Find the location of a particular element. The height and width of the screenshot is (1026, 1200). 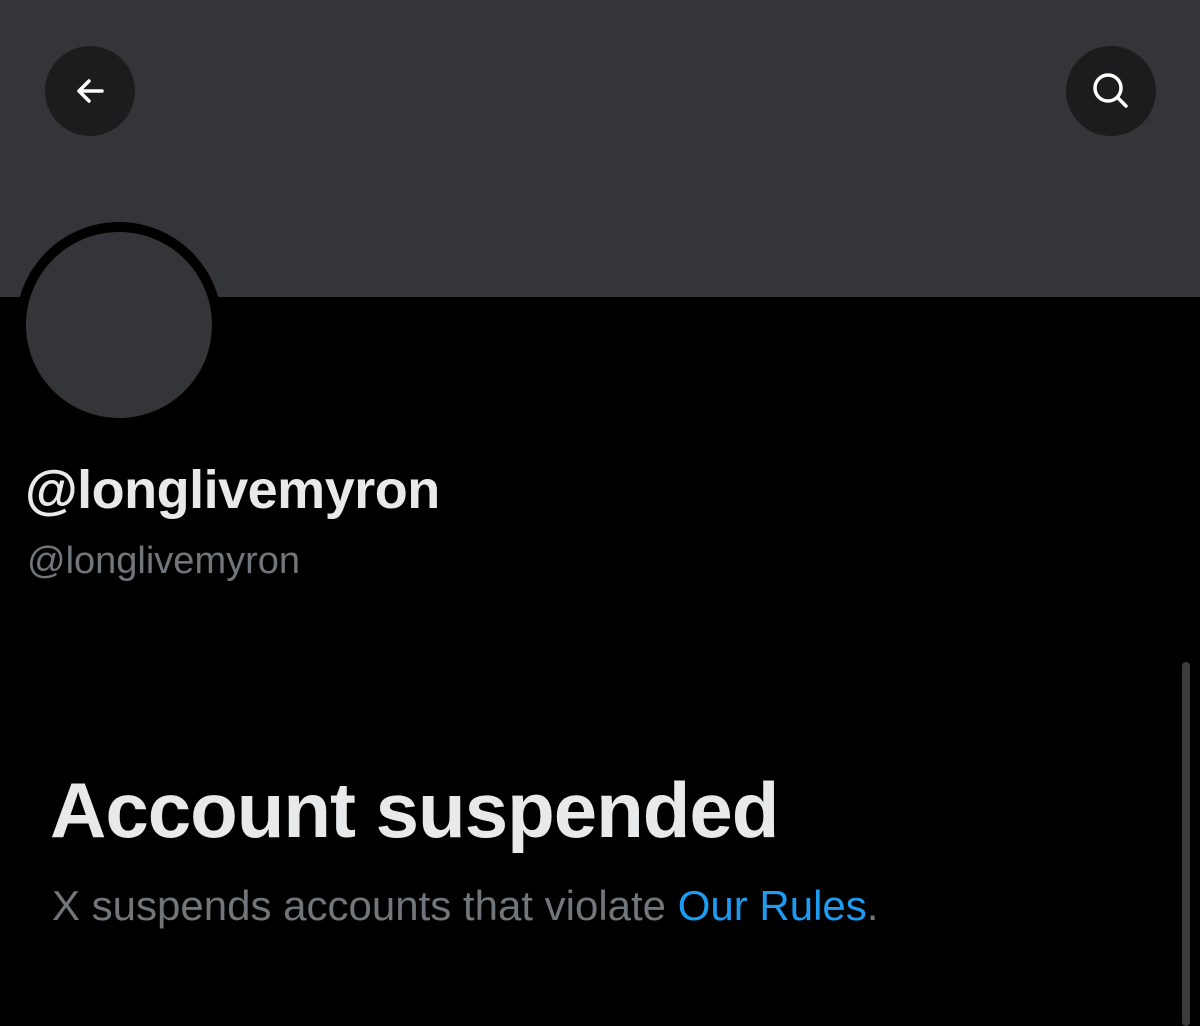

search-button is located at coordinates (1111, 91).